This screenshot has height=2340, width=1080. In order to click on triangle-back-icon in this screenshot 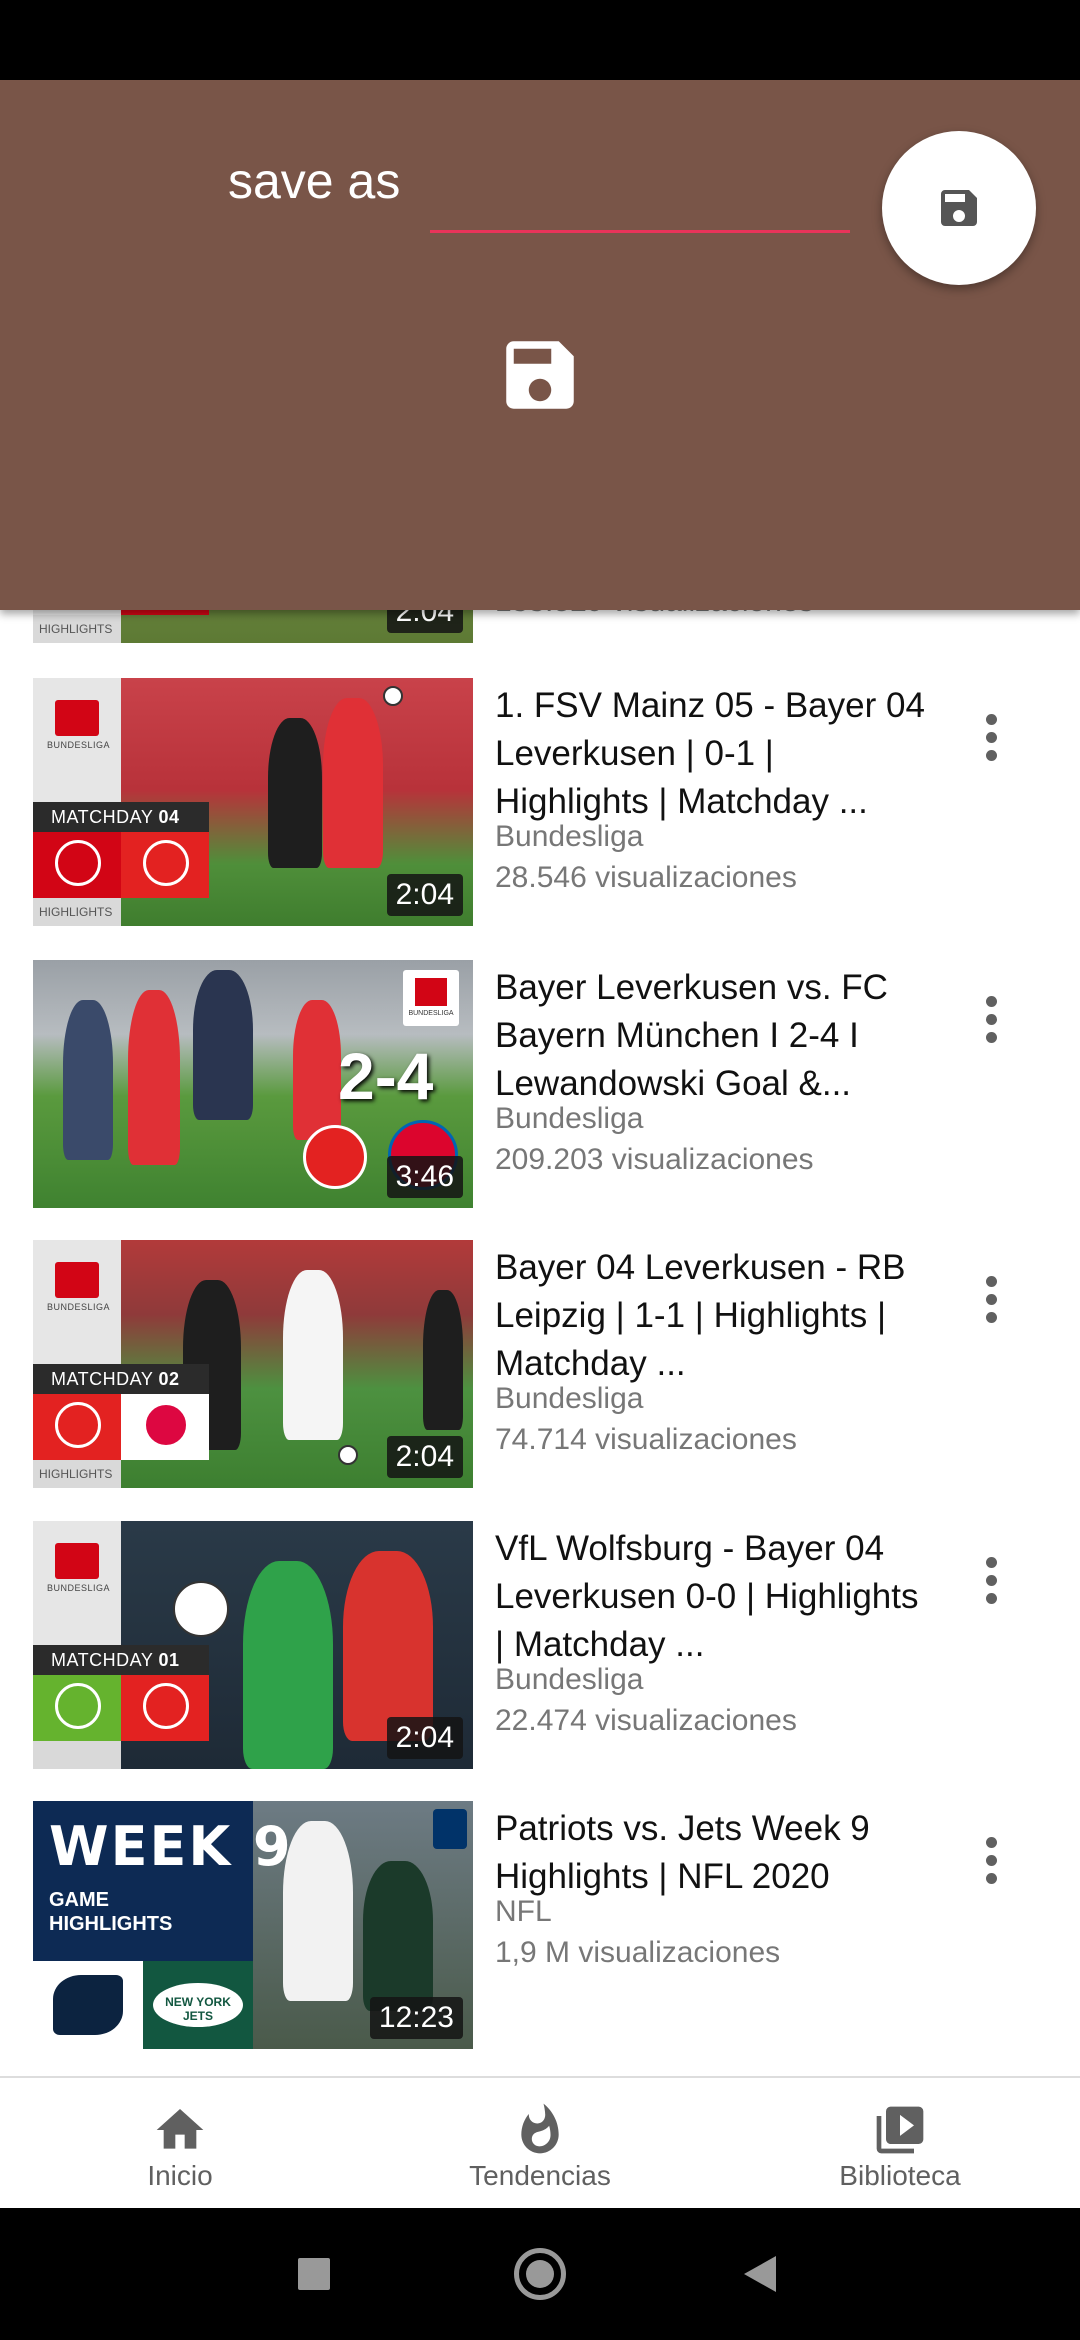, I will do `click(760, 2274)`.